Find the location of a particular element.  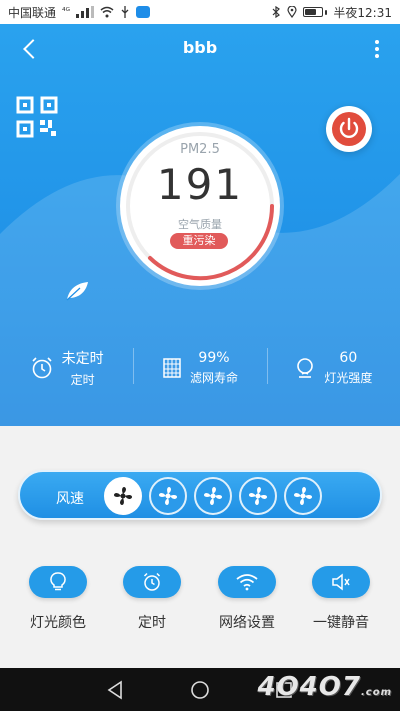

filter-life-value: 99% is located at coordinates (214, 358).